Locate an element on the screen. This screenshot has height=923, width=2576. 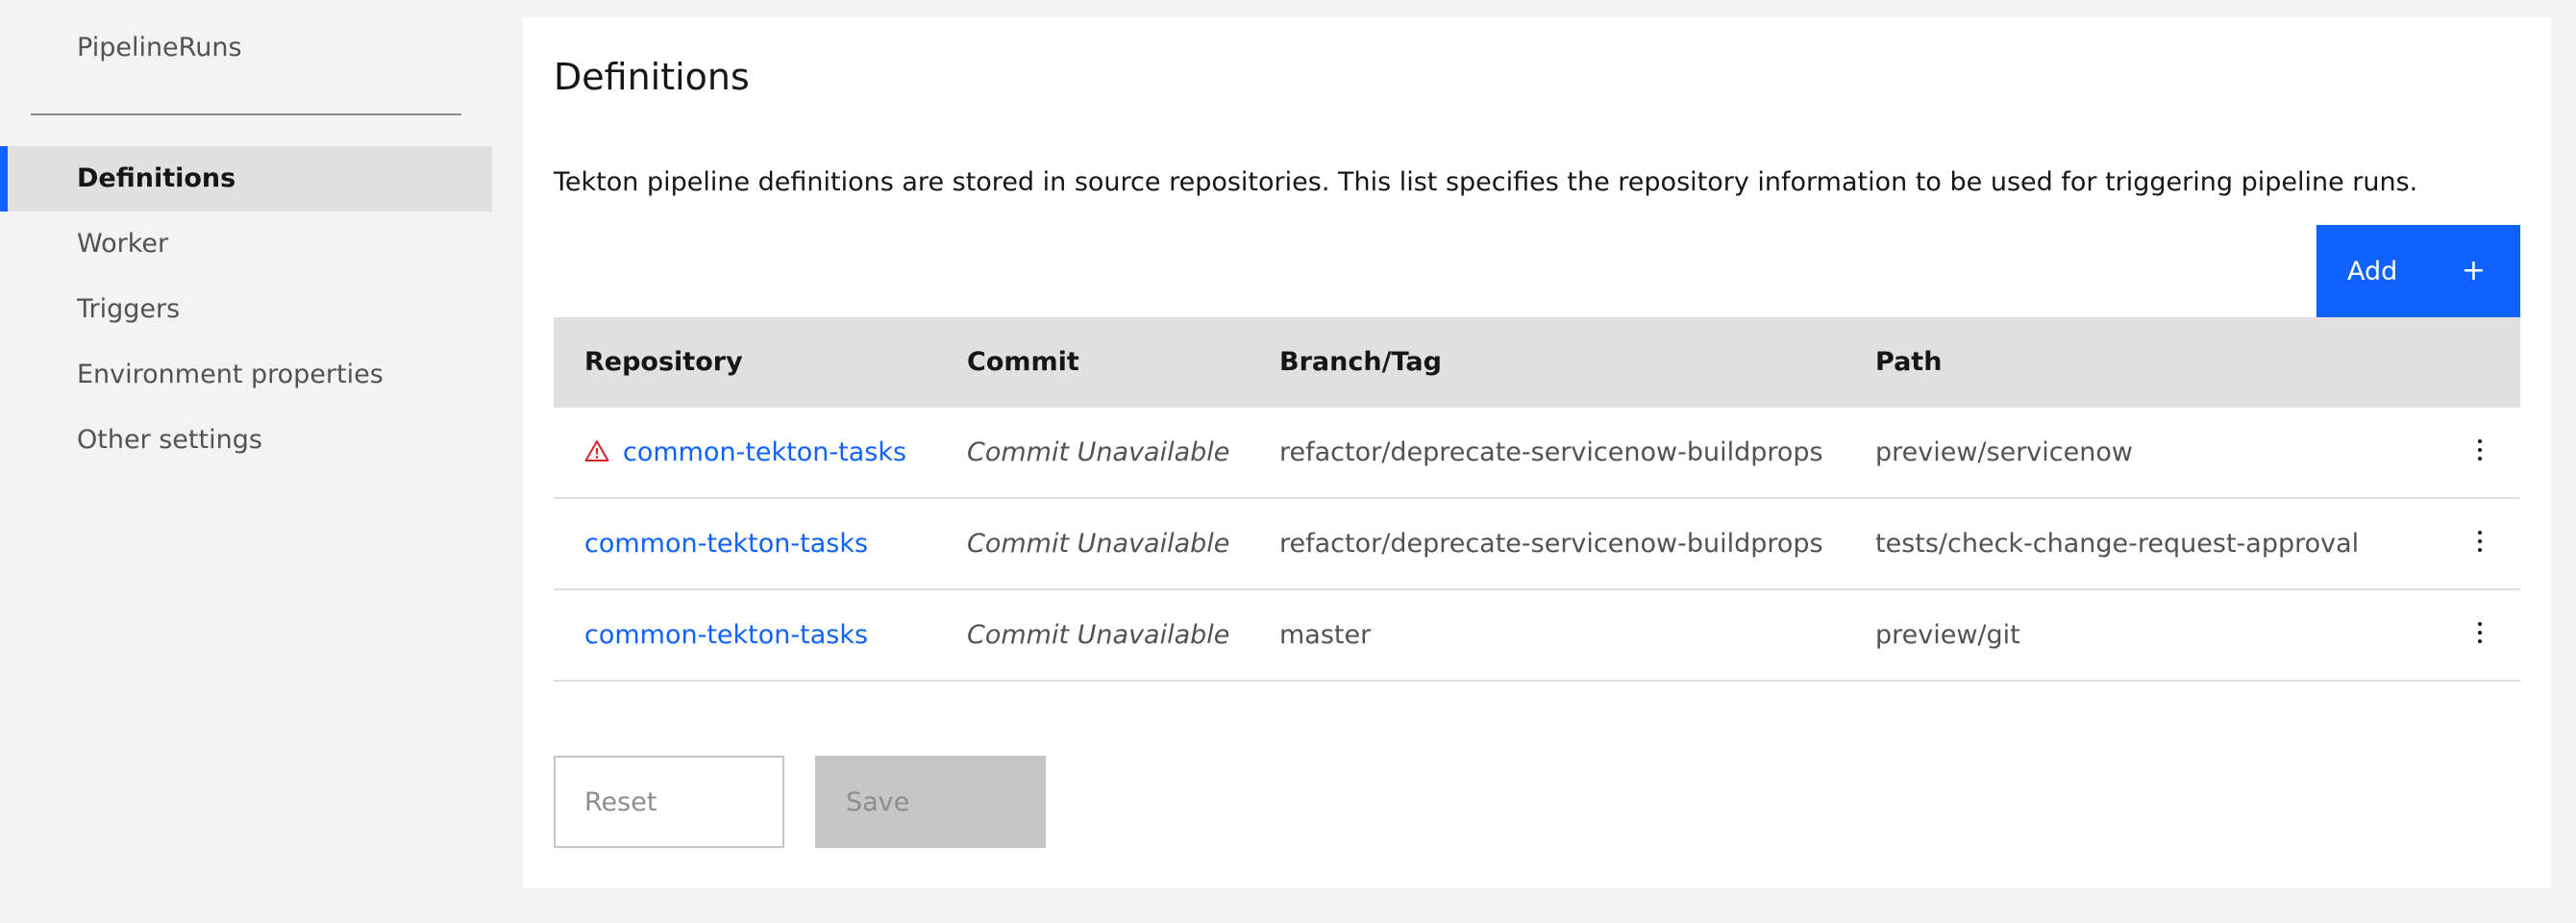
sidebar-item-other-settings: Other settings is located at coordinates (246, 440).